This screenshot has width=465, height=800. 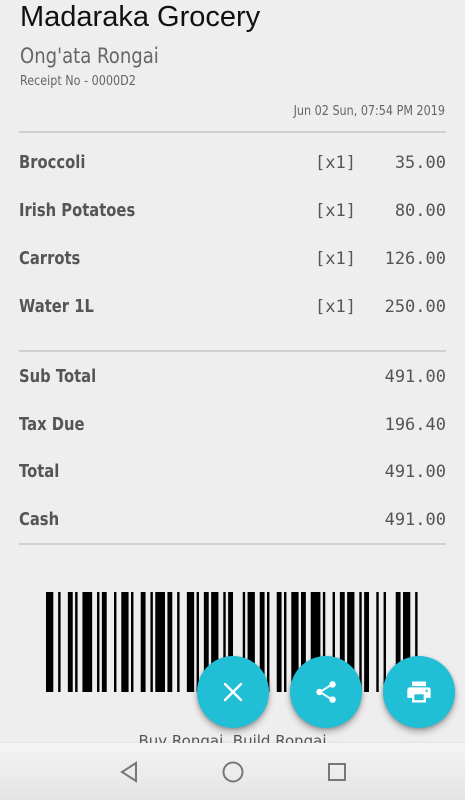 I want to click on system-nav-bar, so click(x=232, y=771).